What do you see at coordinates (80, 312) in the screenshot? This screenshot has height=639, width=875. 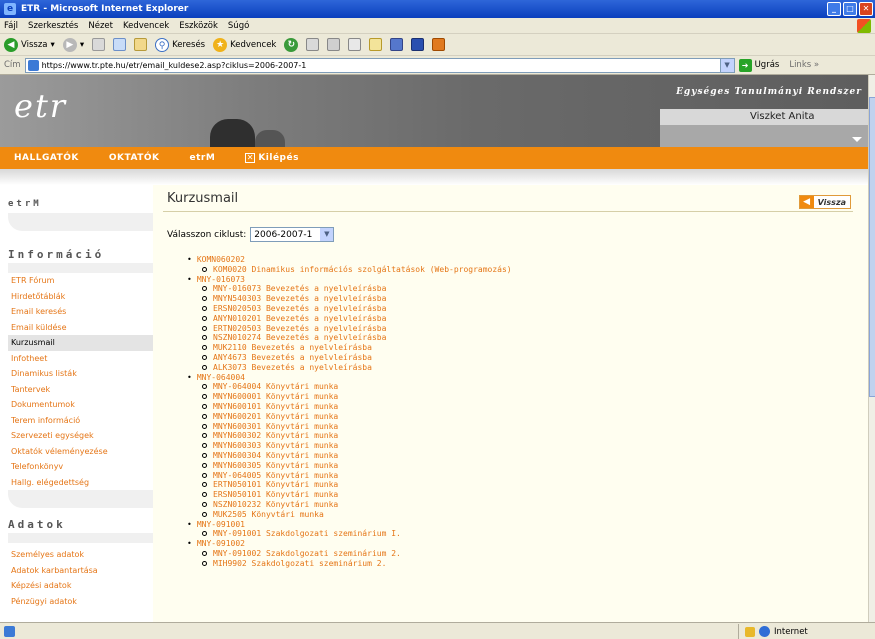 I see `sidebar-item-info: Email keresés` at bounding box center [80, 312].